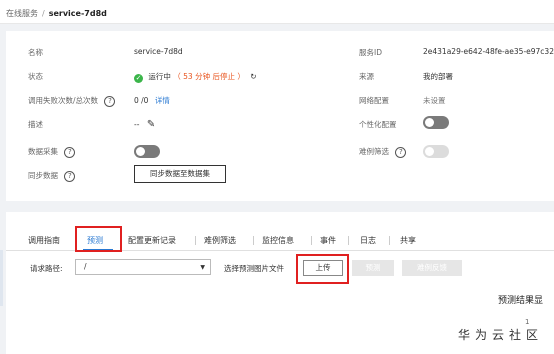  What do you see at coordinates (162, 100) in the screenshot?
I see `calls-detail-link: 详情` at bounding box center [162, 100].